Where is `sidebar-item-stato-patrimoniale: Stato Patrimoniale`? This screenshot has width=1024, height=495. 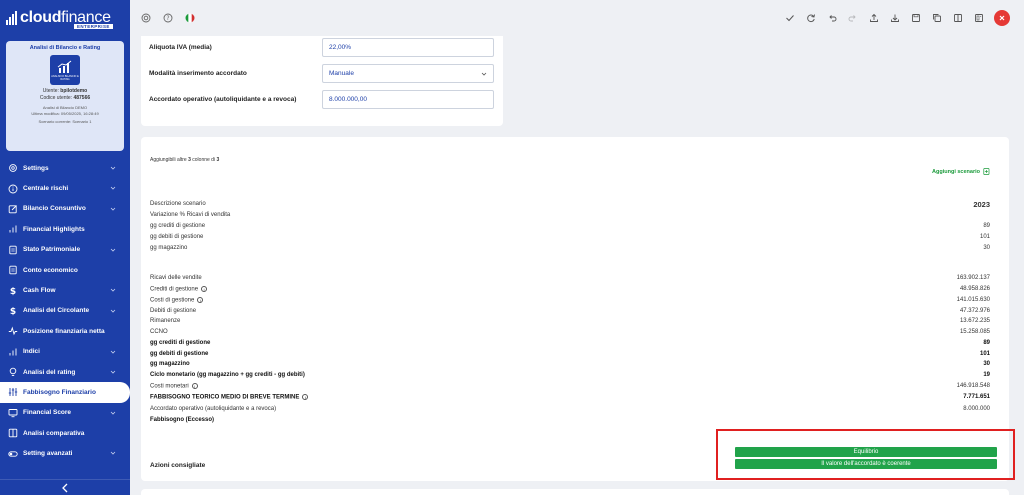
sidebar-item-stato-patrimoniale: Stato Patrimoniale is located at coordinates (65, 250).